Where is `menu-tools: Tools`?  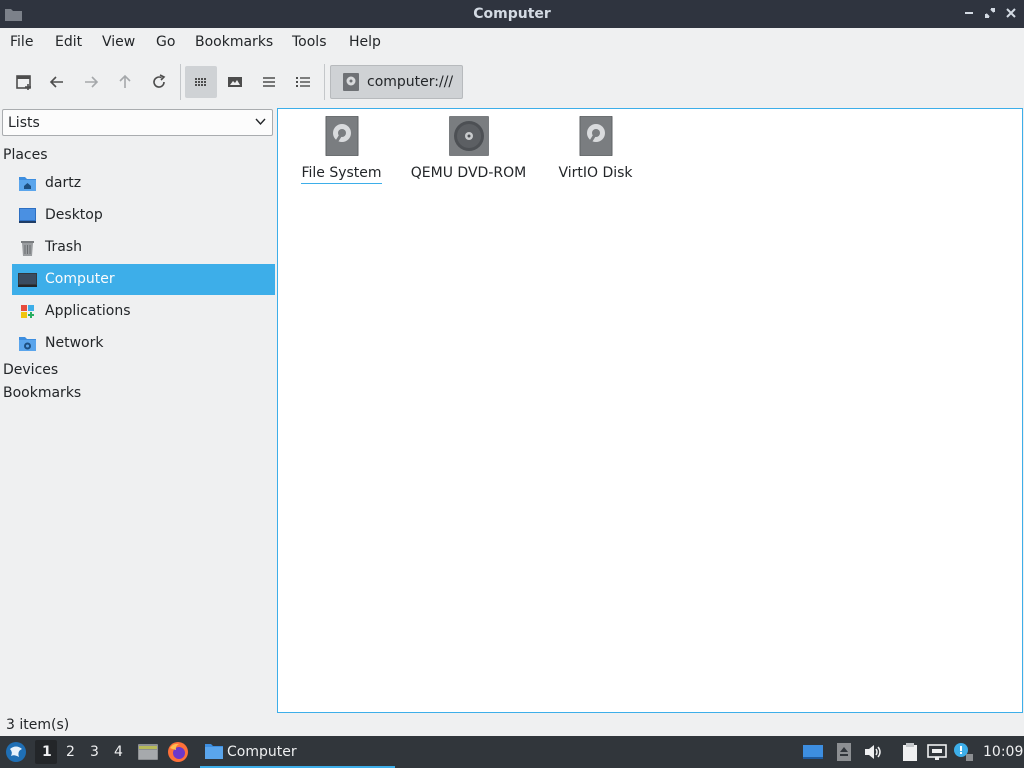
menu-tools: Tools is located at coordinates (309, 42).